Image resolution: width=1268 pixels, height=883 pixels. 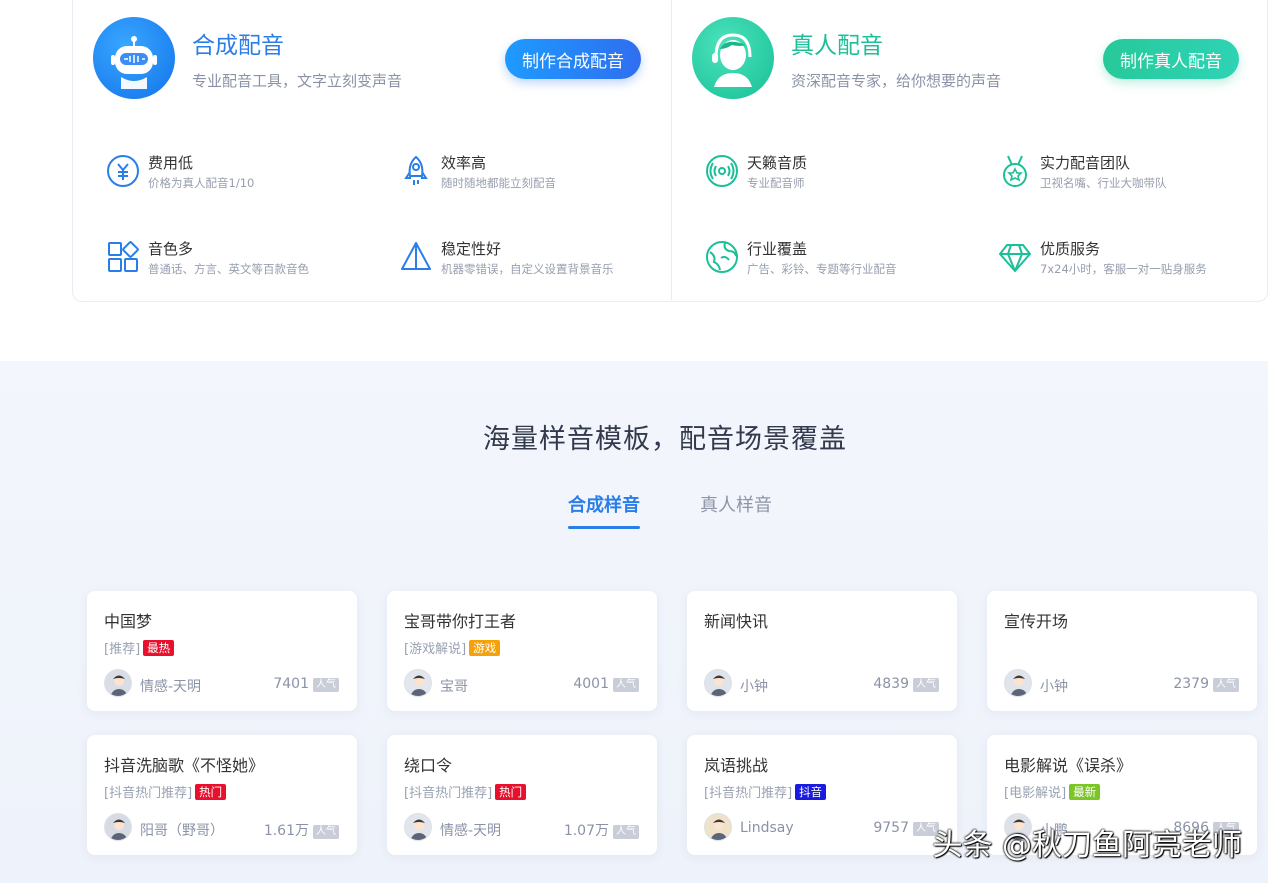 I want to click on feature-title: 优质服务, so click(x=1070, y=249).